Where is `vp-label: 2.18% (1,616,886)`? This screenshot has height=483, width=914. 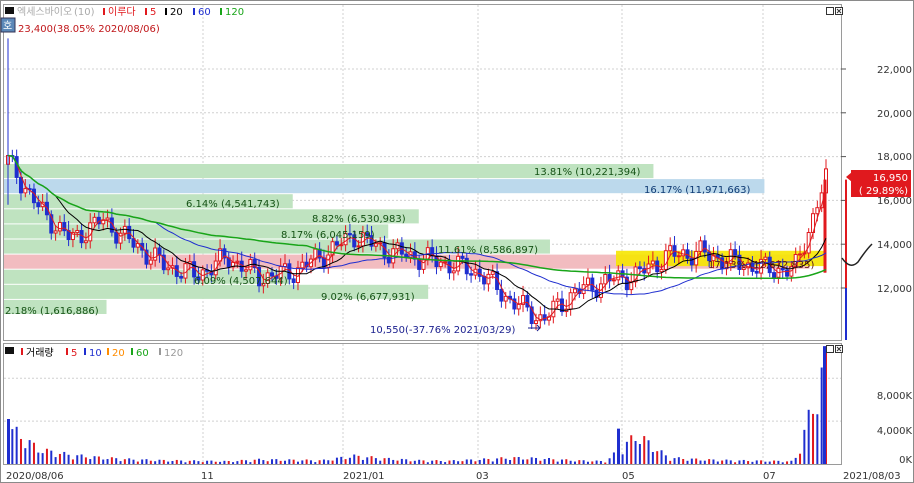 vp-label: 2.18% (1,616,886) is located at coordinates (52, 311).